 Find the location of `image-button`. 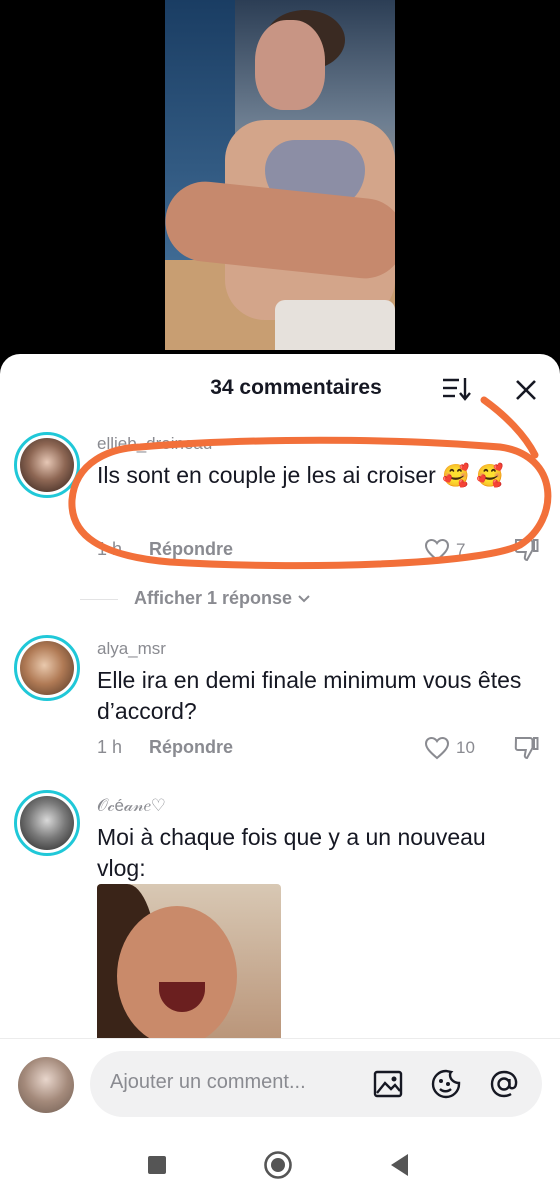

image-button is located at coordinates (388, 1084).